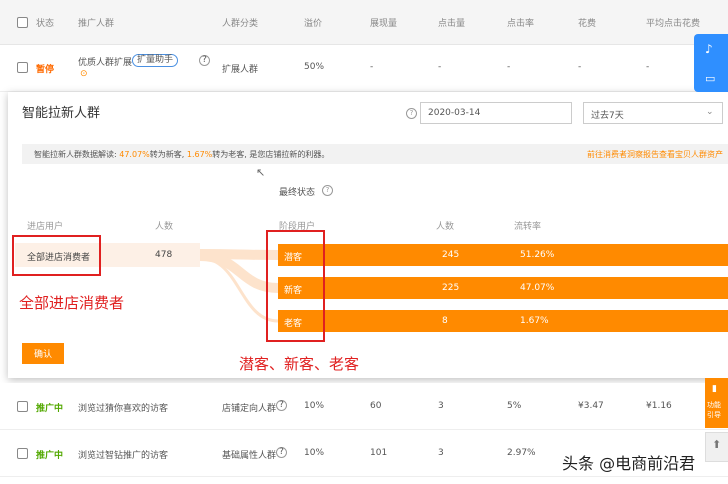 The height and width of the screenshot is (484, 728). I want to click on watermark: 头条 @电商前沿君, so click(629, 463).